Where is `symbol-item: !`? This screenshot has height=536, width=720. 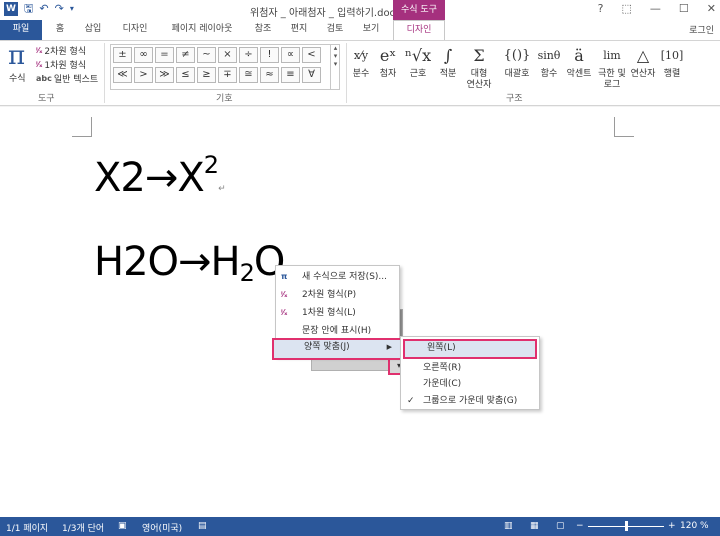
symbol-item: ! is located at coordinates (269, 55).